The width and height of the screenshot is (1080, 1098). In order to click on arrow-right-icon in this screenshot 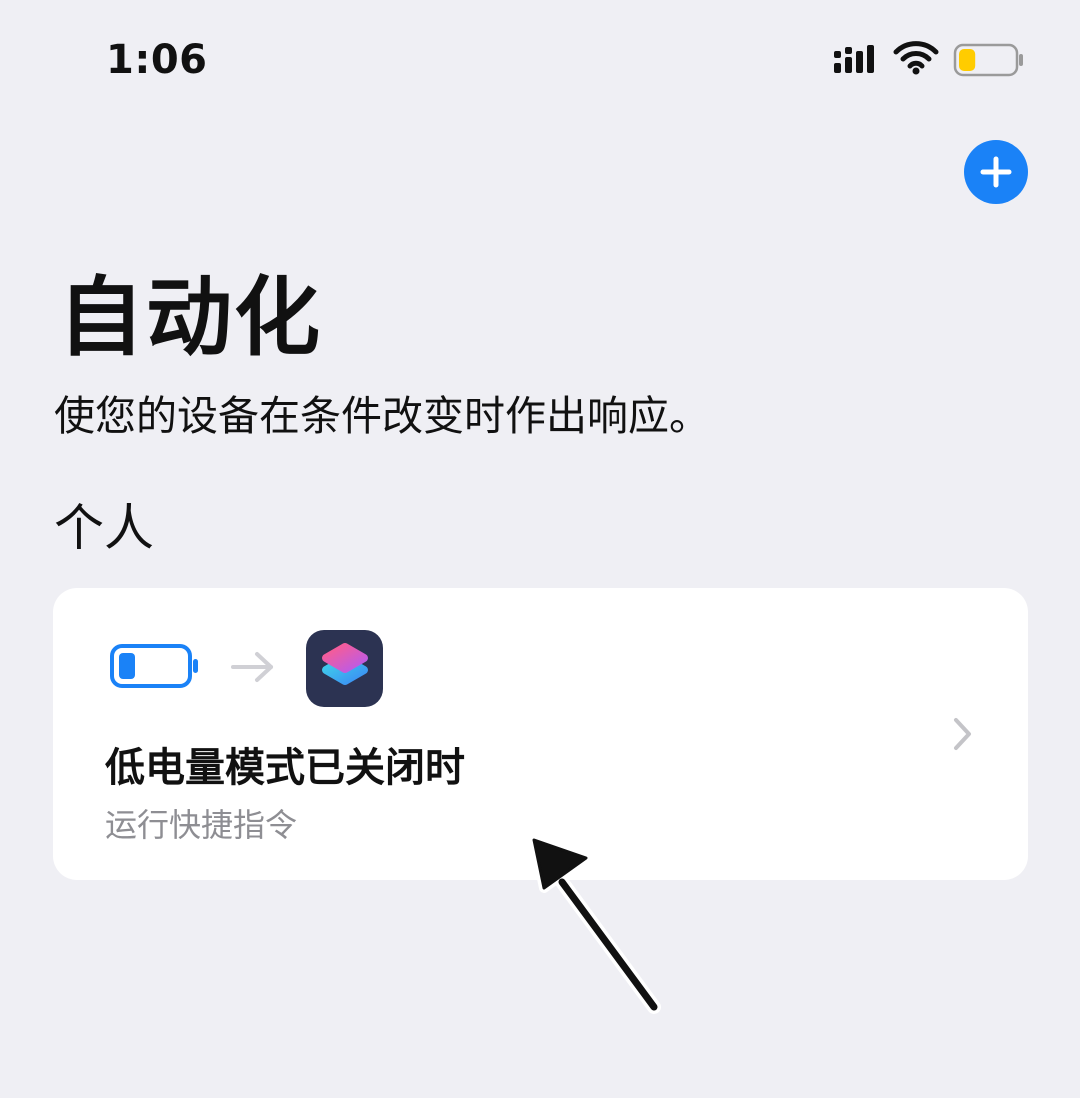, I will do `click(252, 667)`.